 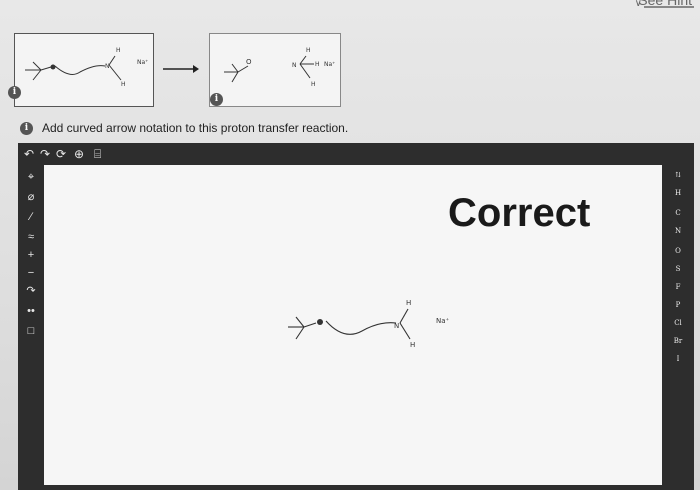 I want to click on element-br: Br, so click(x=678, y=341).